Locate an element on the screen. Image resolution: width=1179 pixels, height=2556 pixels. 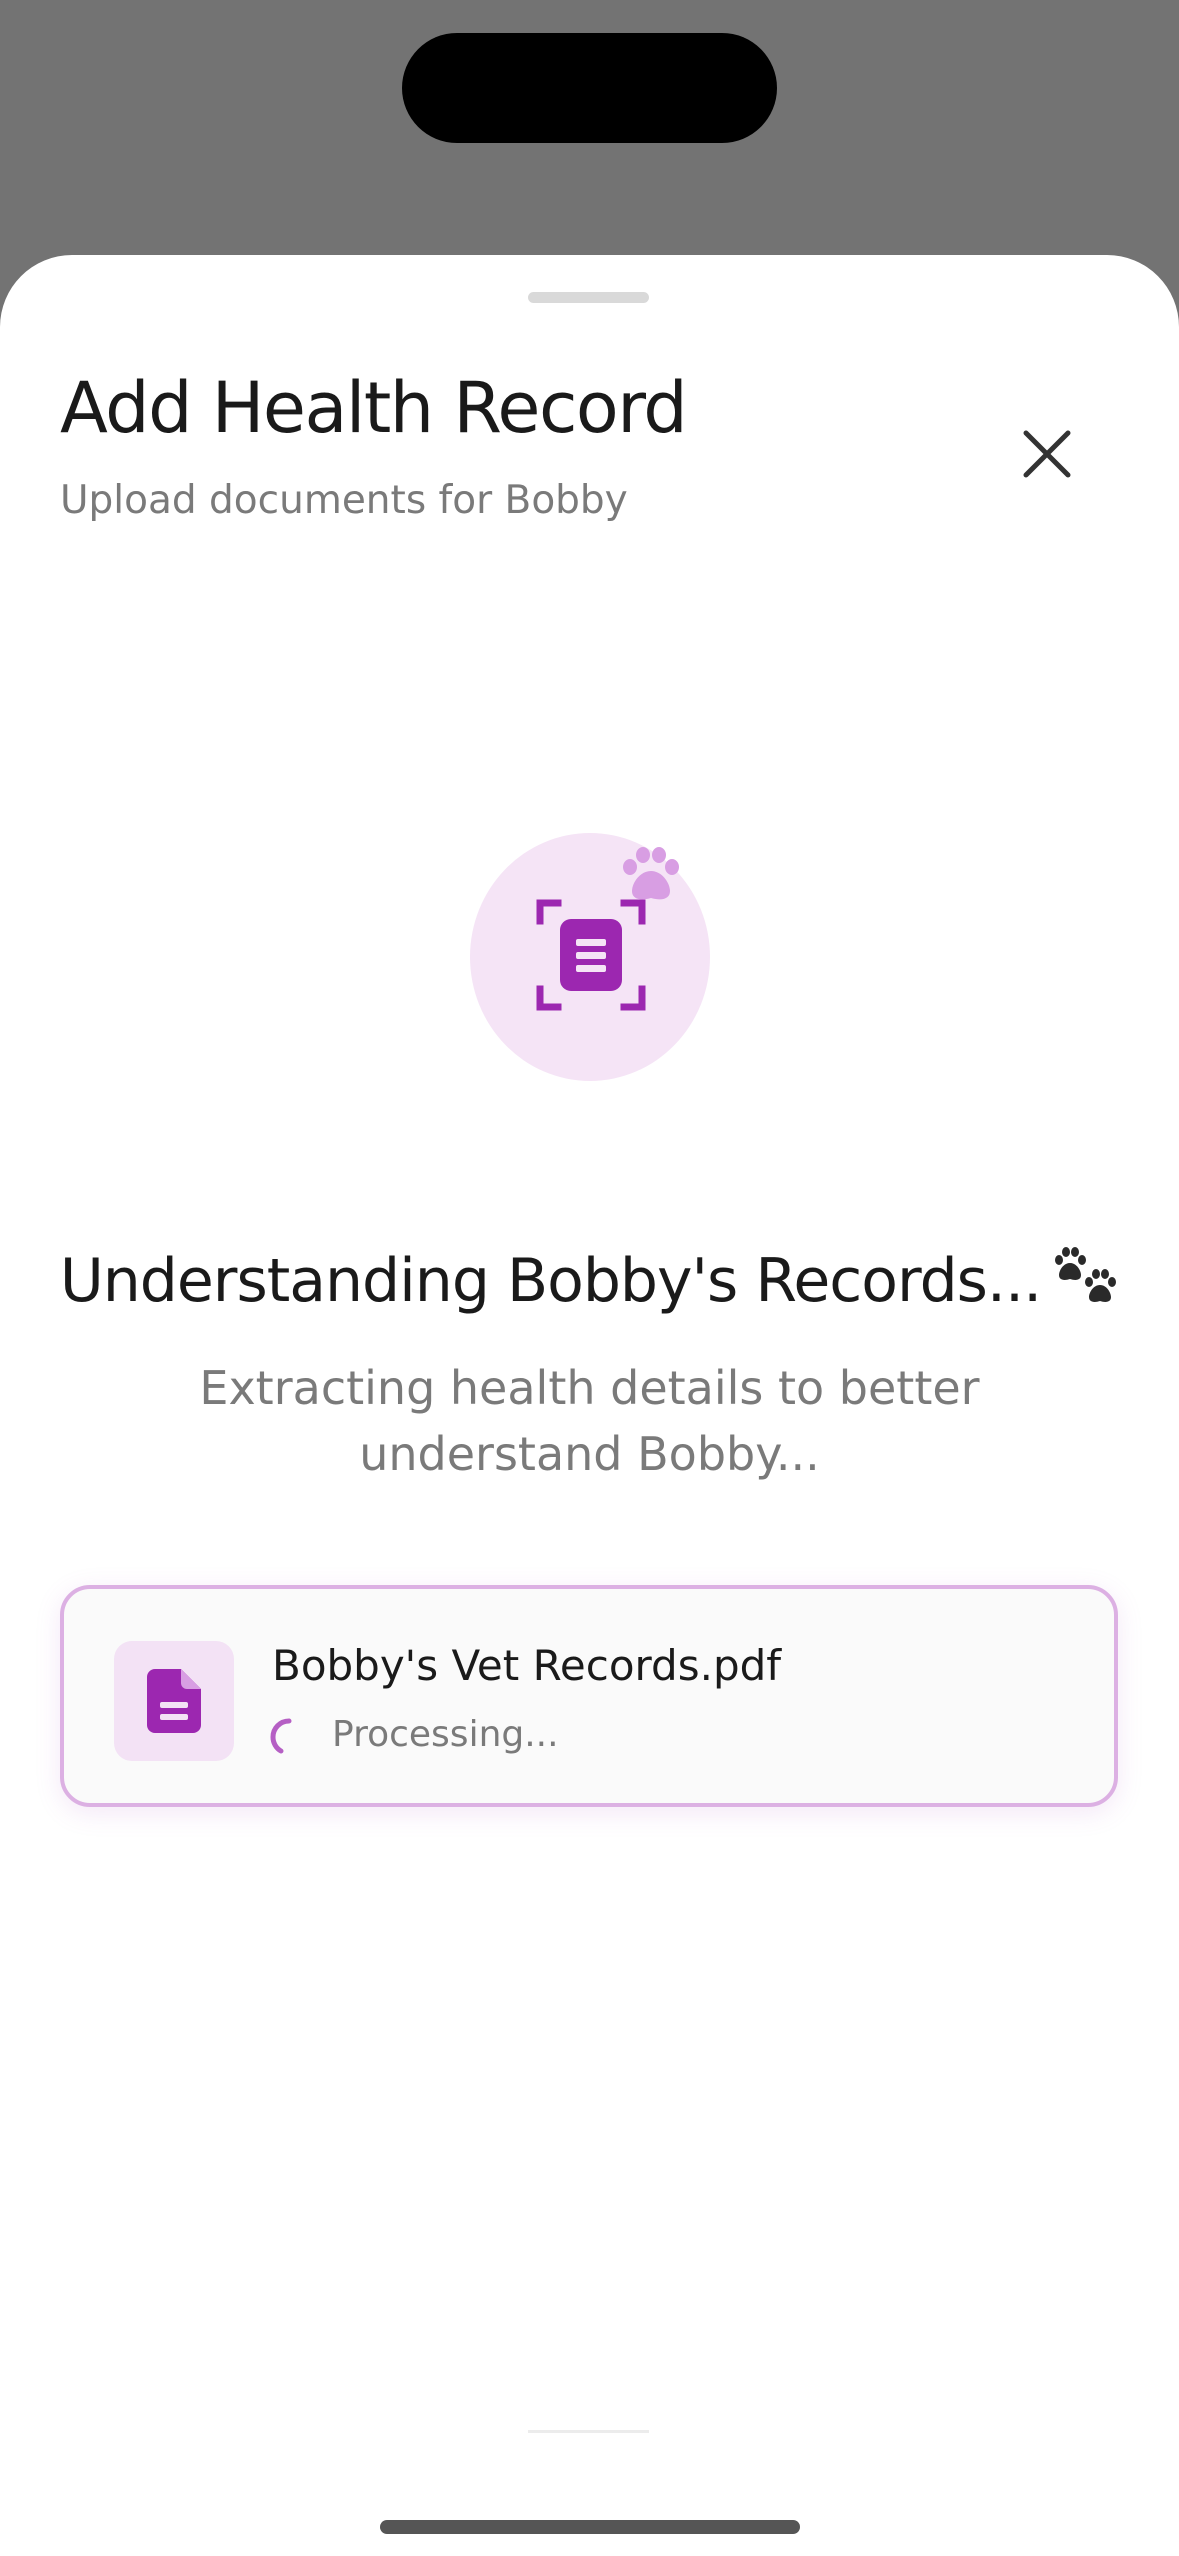
close-icon is located at coordinates (1047, 454).